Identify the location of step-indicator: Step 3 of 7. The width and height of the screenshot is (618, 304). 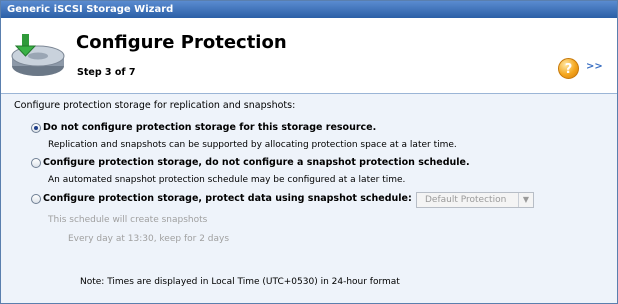
(106, 72).